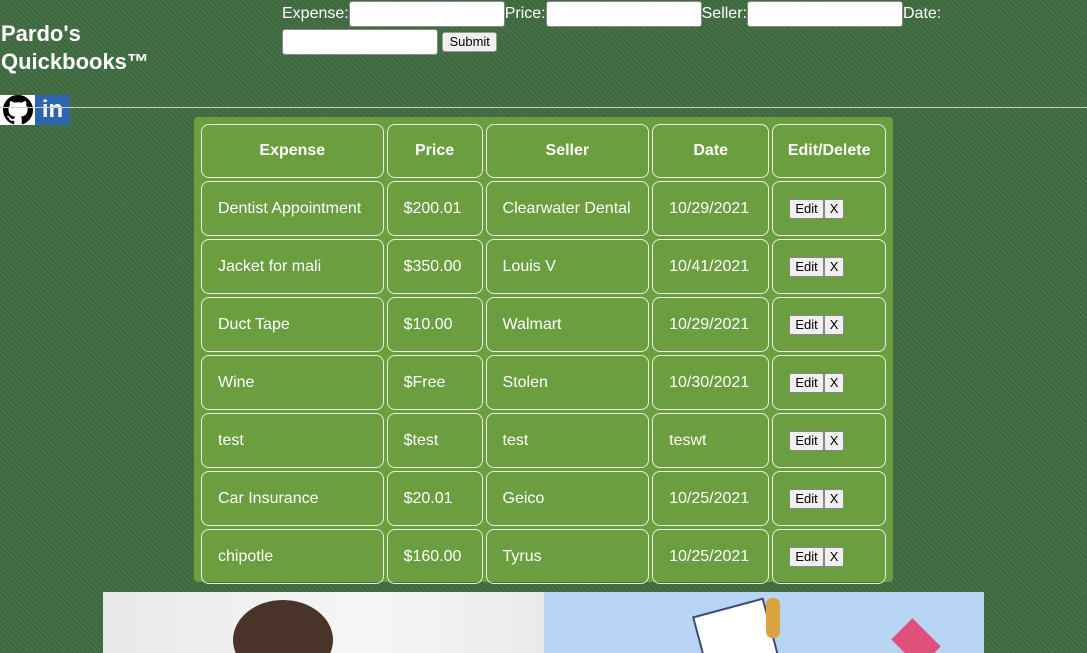 The width and height of the screenshot is (1087, 653). What do you see at coordinates (623, 13) in the screenshot?
I see `price-input` at bounding box center [623, 13].